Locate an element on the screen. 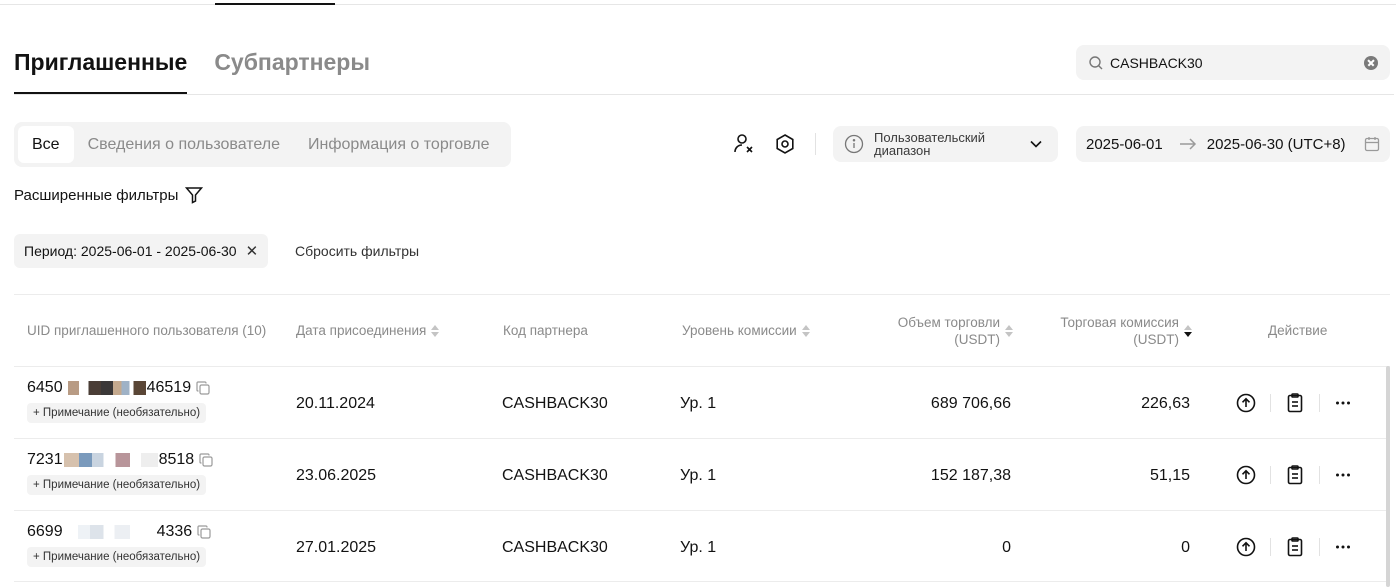 Image resolution: width=1396 pixels, height=587 pixels. col-volume-header: Объем торговли (USDT) is located at coordinates (936, 331).